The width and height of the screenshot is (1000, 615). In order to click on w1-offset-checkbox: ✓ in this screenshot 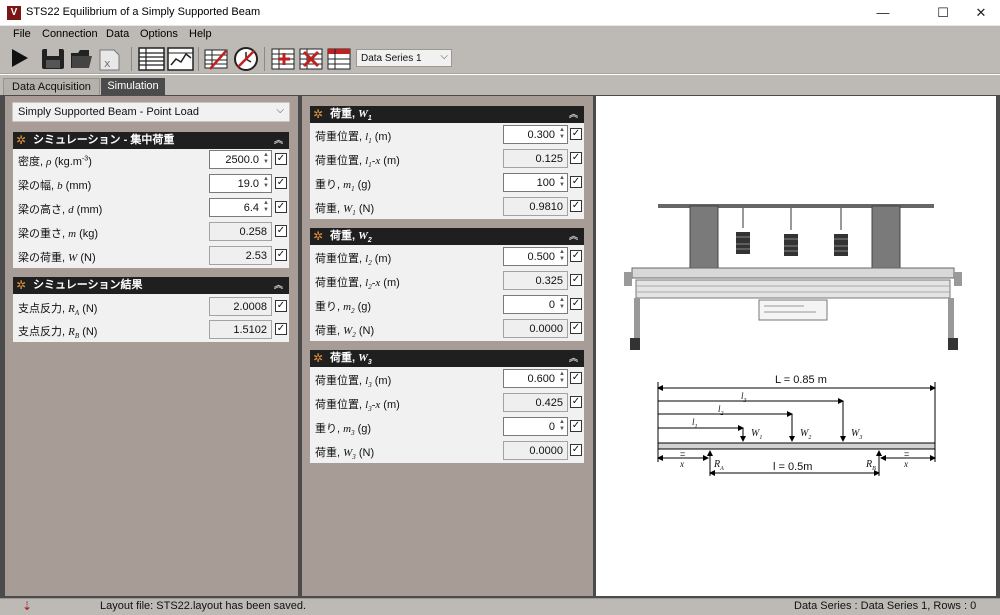, I will do `click(576, 158)`.